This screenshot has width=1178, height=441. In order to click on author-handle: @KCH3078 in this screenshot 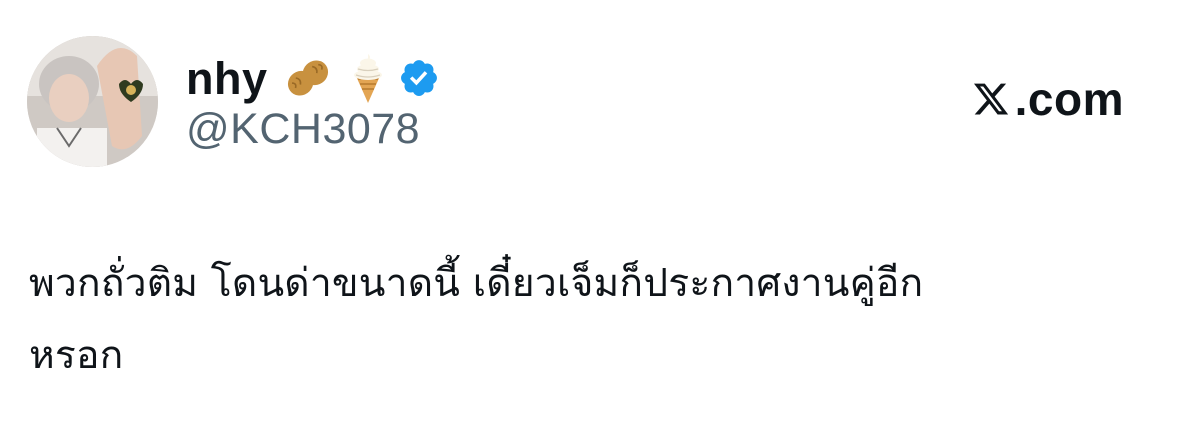, I will do `click(303, 129)`.